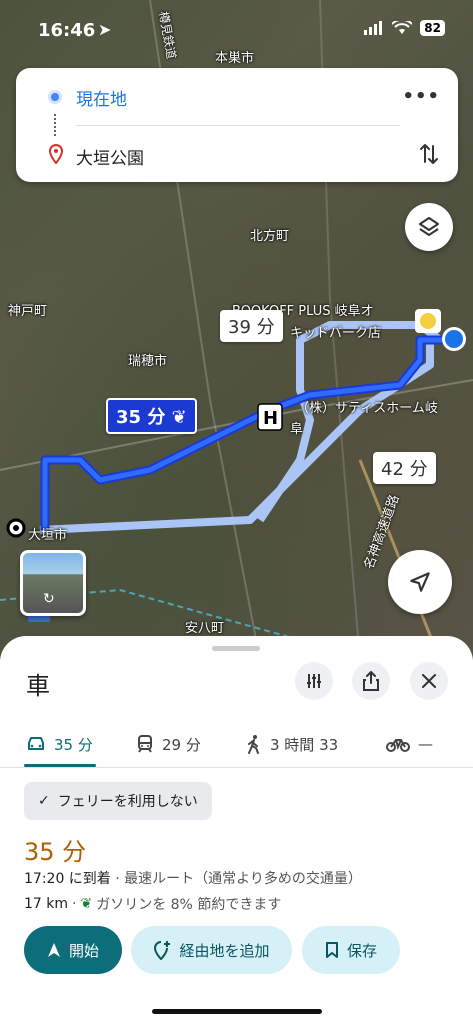 The height and width of the screenshot is (1024, 473). I want to click on origin-field: 現在地, so click(101, 97).